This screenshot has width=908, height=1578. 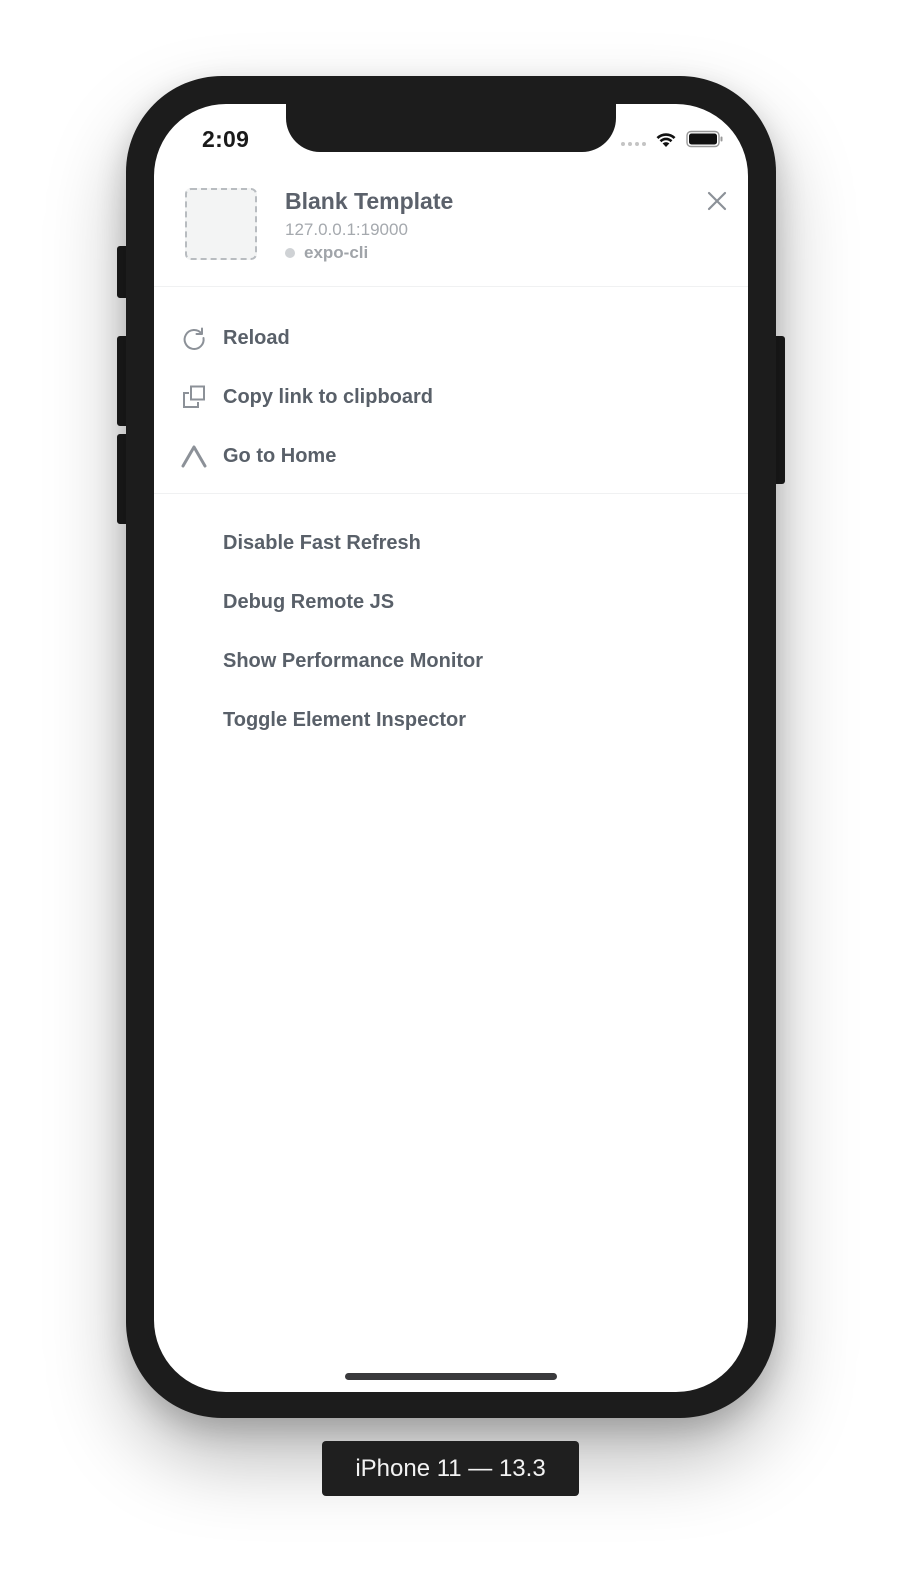 I want to click on menu-item-label: Debug Remote JS, so click(x=309, y=602).